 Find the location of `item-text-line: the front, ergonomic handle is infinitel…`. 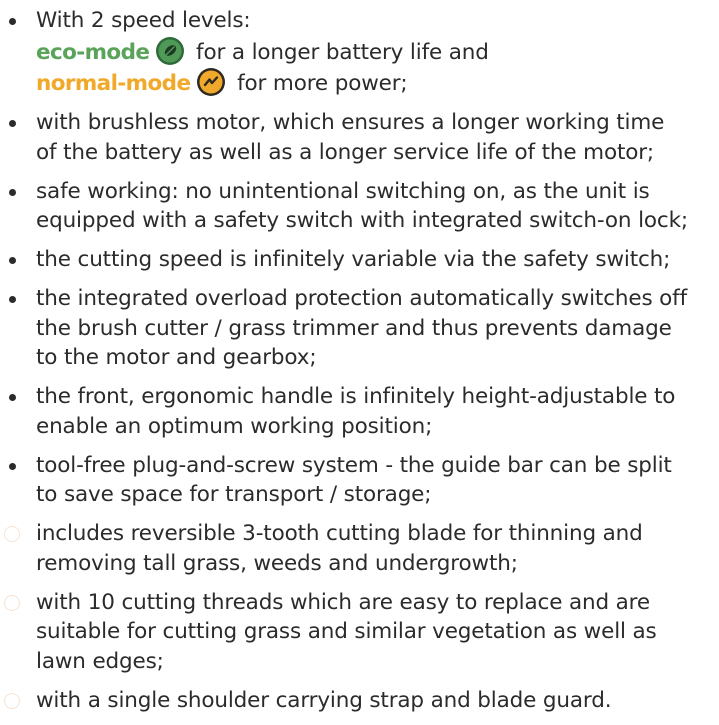

item-text-line: the front, ergonomic handle is infinitel… is located at coordinates (356, 396).